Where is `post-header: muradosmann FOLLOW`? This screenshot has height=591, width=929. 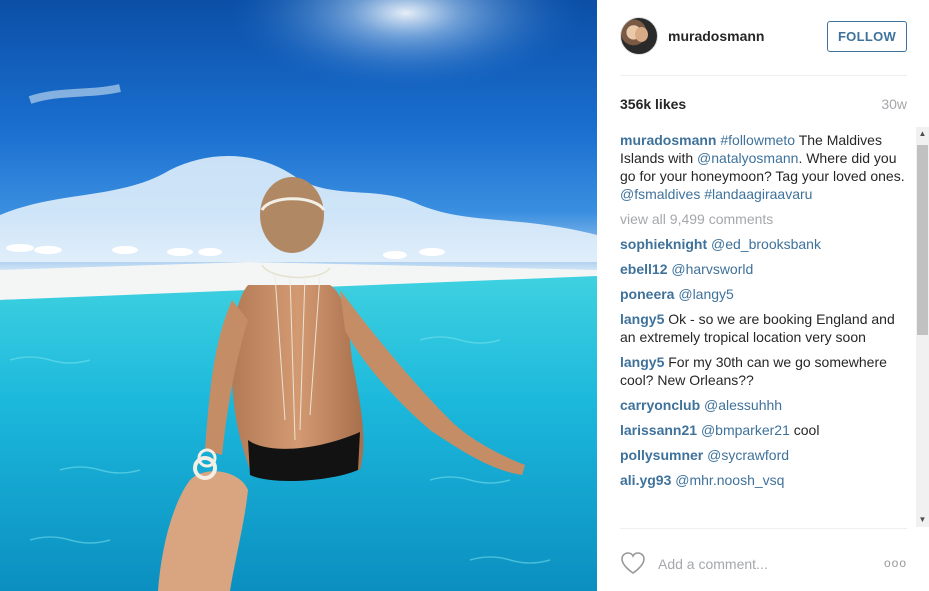
post-header: muradosmann FOLLOW is located at coordinates (763, 38).